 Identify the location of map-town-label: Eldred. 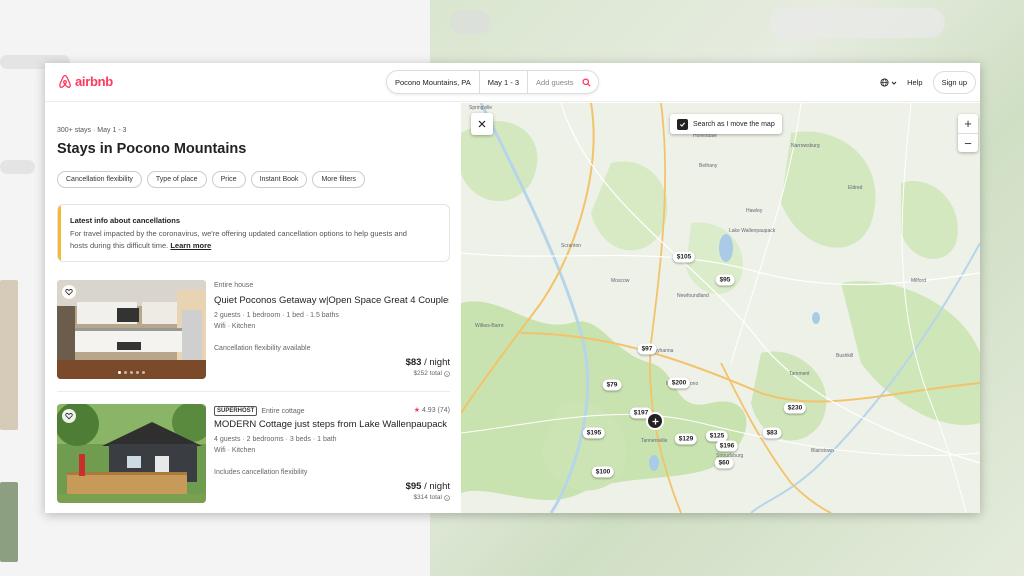
(855, 188).